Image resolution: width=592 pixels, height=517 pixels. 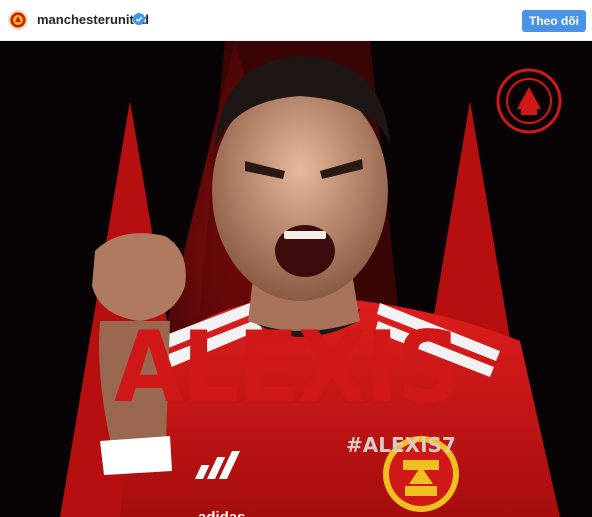 I want to click on club-crest-icon, so click(x=18, y=20).